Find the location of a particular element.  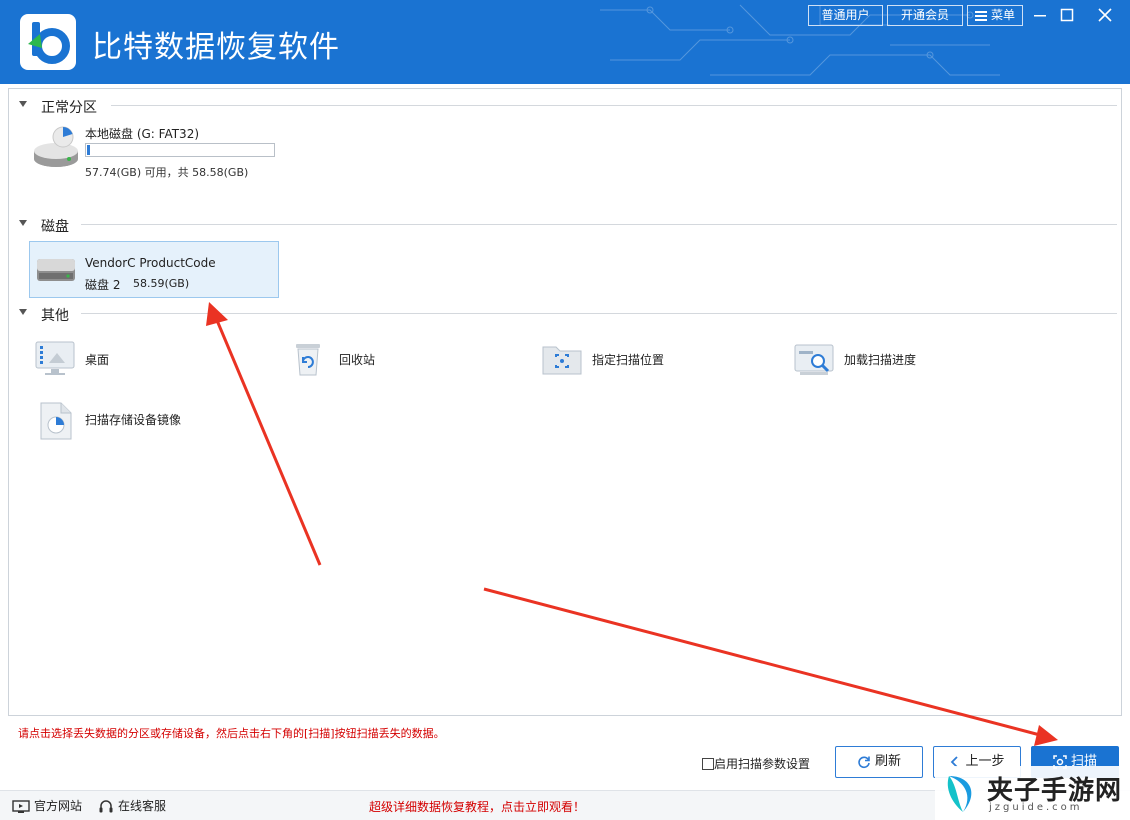

hard-disk-icon is located at coordinates (56, 270).